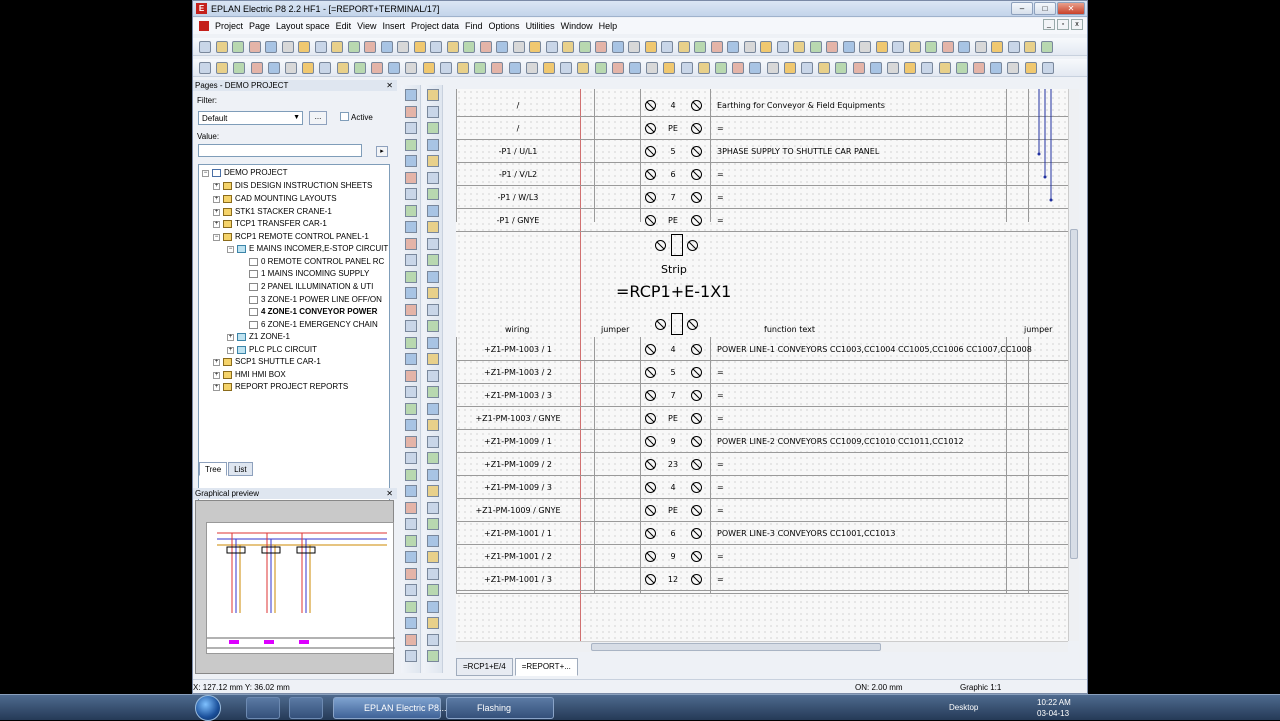 This screenshot has height=721, width=1280. What do you see at coordinates (762, 174) in the screenshot?
I see `terminal-row: -P1 / V/L2 6 =` at bounding box center [762, 174].